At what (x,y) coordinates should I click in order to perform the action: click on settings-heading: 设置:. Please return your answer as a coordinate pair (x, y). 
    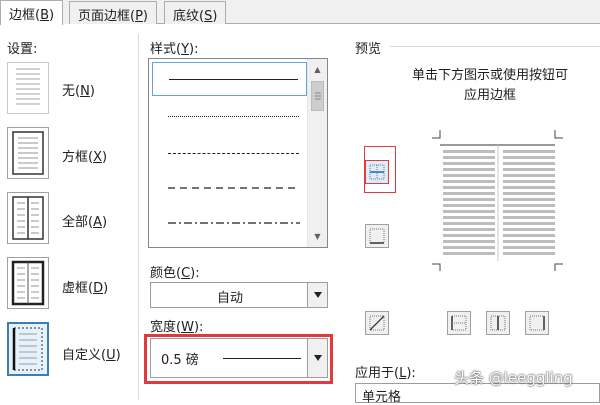
    Looking at the image, I should click on (22, 49).